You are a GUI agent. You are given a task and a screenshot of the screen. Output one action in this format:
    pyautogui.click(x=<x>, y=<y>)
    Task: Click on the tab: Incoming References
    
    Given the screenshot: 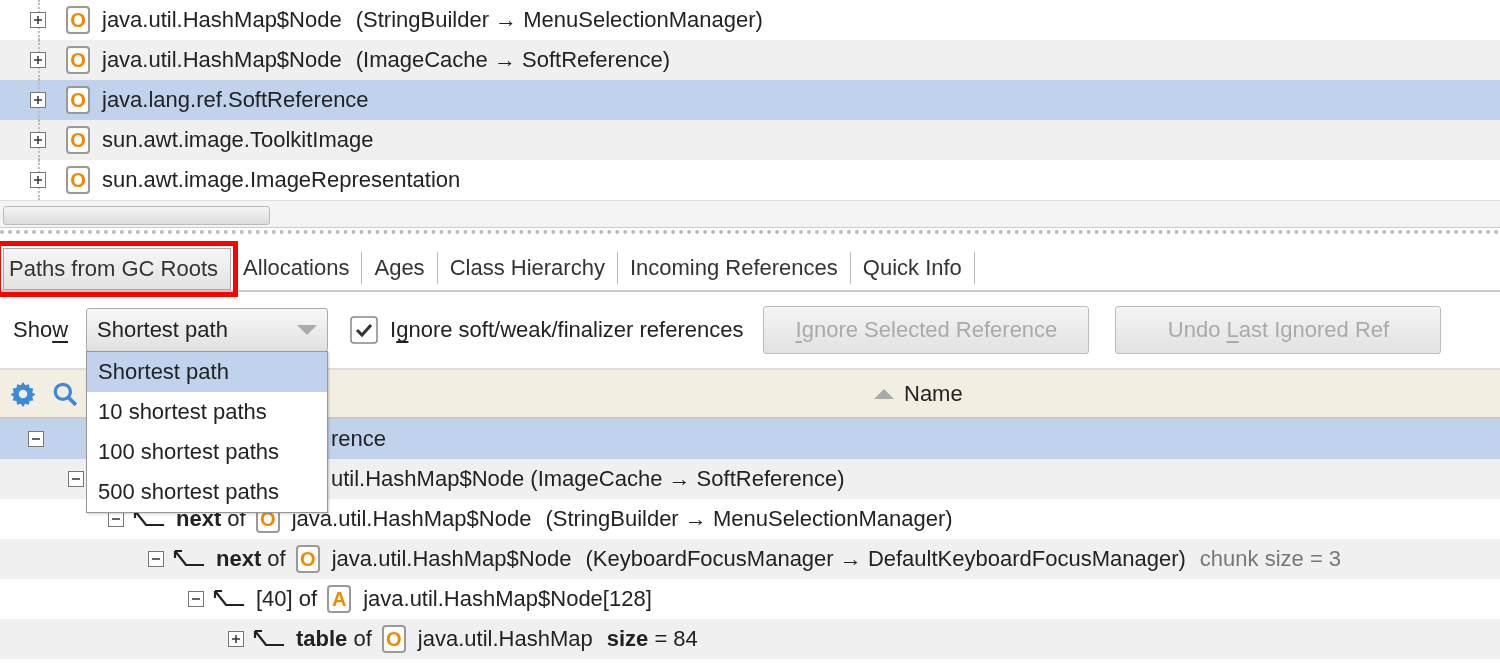 What is the action you would take?
    pyautogui.click(x=734, y=268)
    